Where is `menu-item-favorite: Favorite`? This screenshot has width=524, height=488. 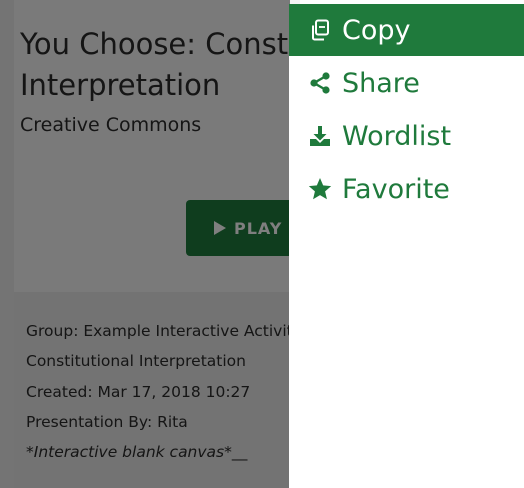 menu-item-favorite: Favorite is located at coordinates (406, 189).